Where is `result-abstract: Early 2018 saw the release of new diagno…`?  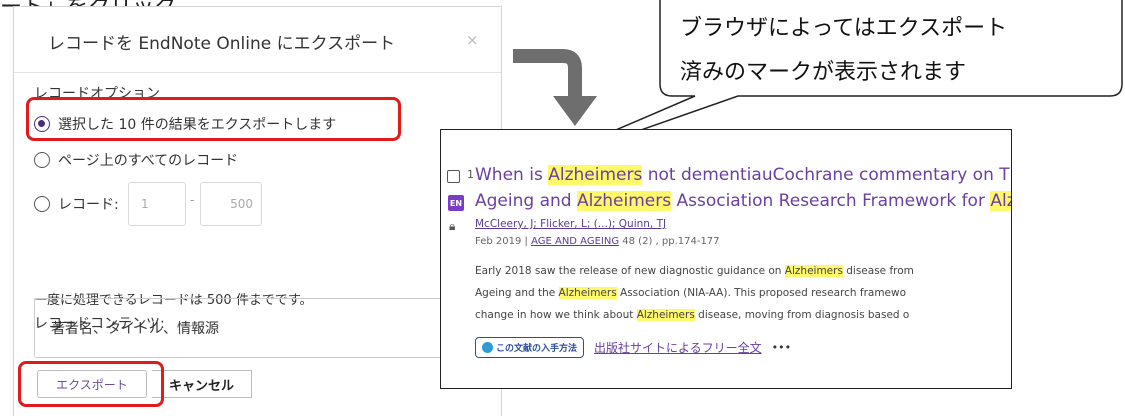 result-abstract: Early 2018 saw the release of new diagno… is located at coordinates (694, 293).